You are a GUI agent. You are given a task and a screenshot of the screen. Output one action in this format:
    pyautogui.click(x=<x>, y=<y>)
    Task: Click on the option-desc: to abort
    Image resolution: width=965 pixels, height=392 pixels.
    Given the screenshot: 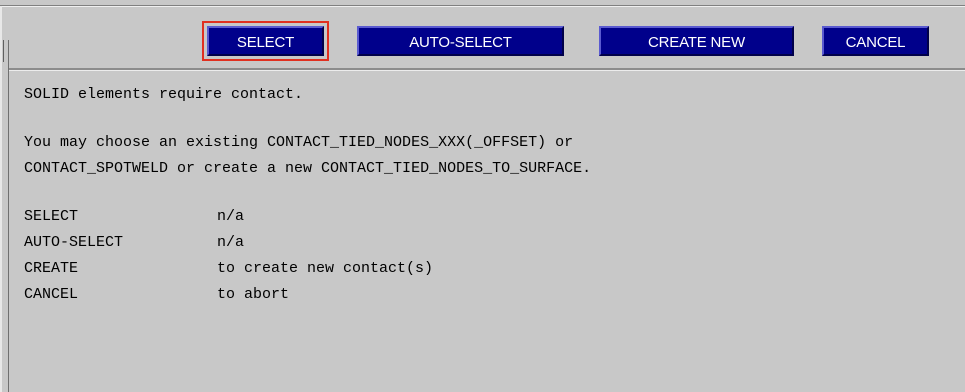 What is the action you would take?
    pyautogui.click(x=253, y=294)
    